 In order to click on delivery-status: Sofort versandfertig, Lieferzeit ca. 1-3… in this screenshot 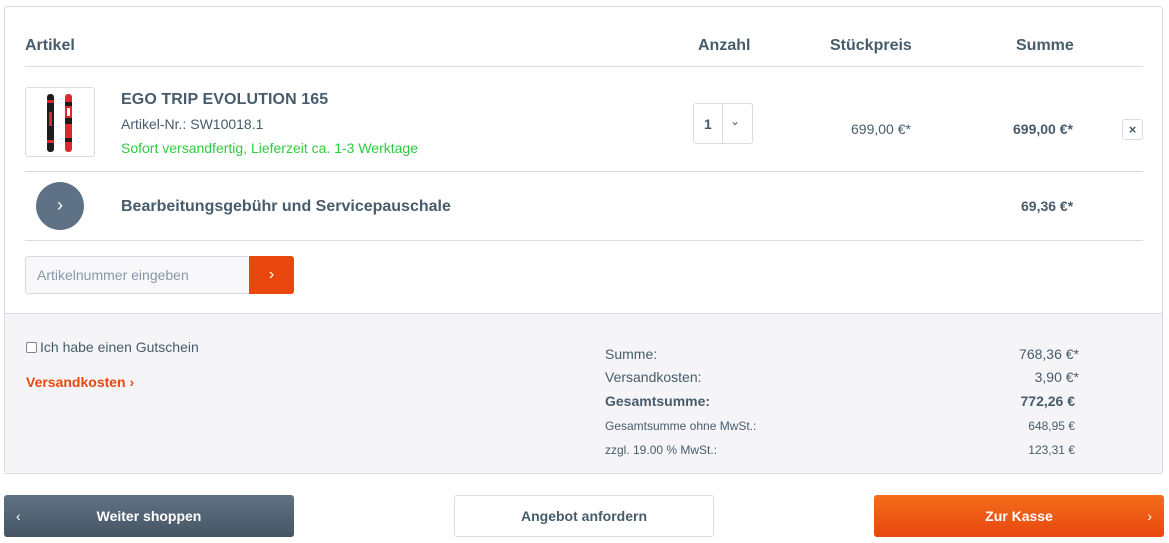, I will do `click(269, 148)`.